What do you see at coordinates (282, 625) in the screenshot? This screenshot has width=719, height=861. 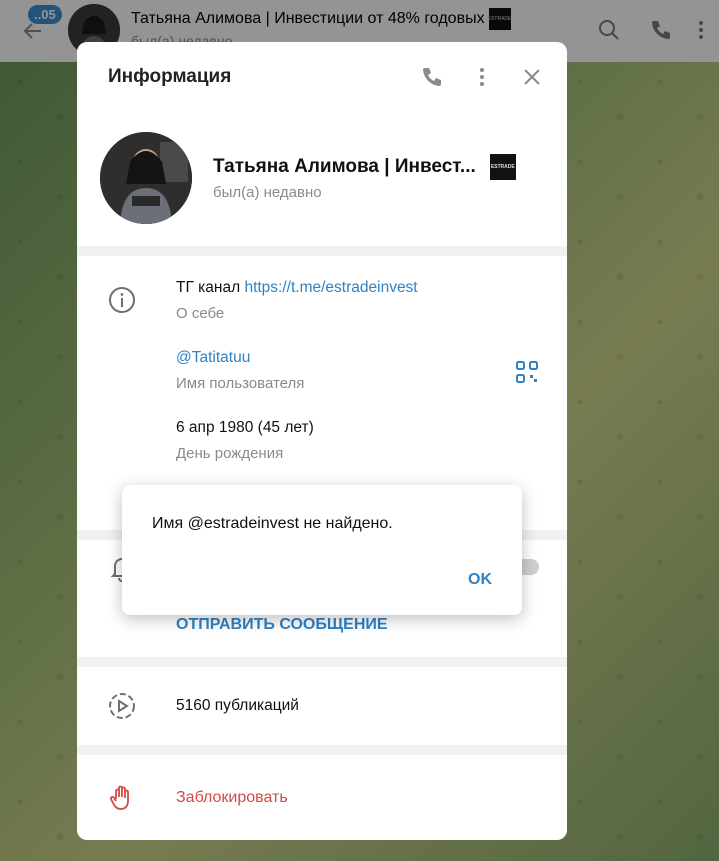 I see `send-message-button: ОТПРАВИТЬ СООБЩЕНИЕ` at bounding box center [282, 625].